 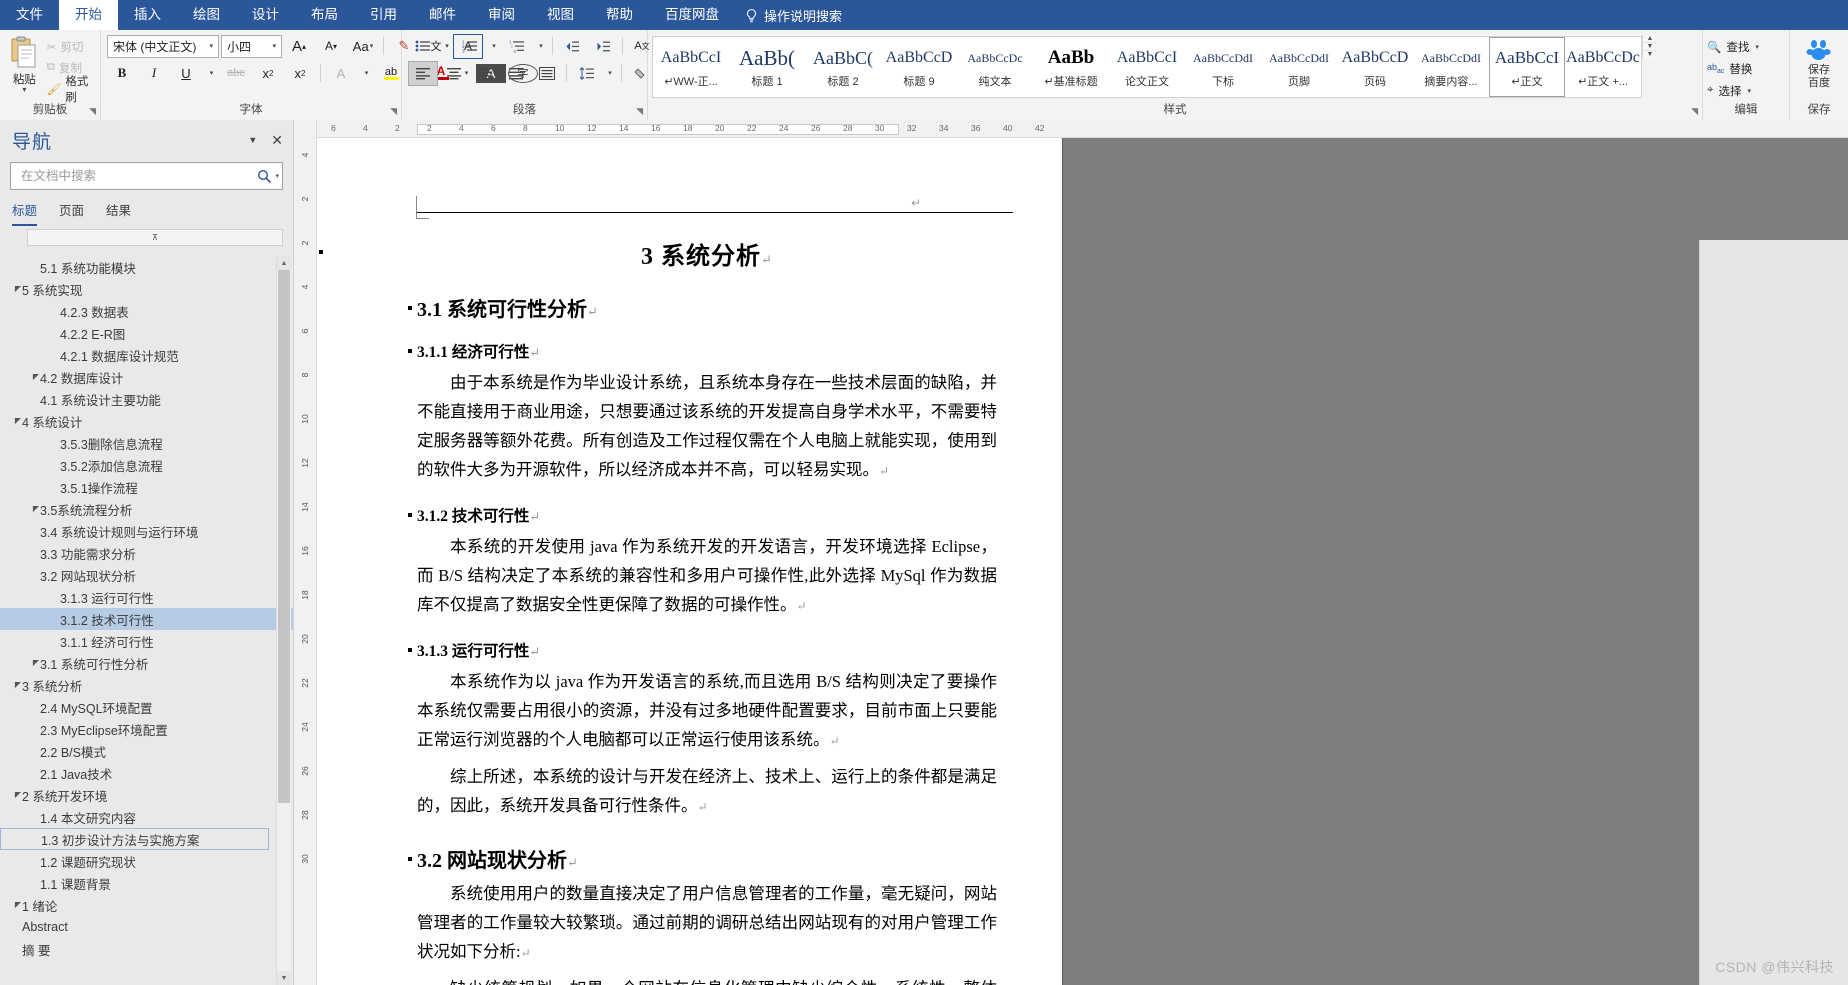 I want to click on nav-heading-item: ◢3.5.1操作流程, so click(x=146, y=487).